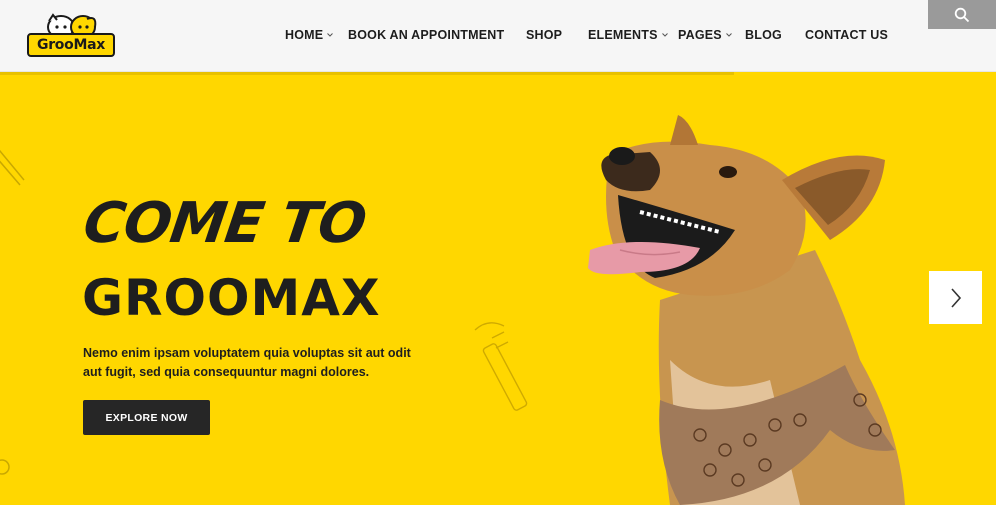  I want to click on nav-book-appointment-label: BOOK AN APPOINTMENT, so click(426, 35).